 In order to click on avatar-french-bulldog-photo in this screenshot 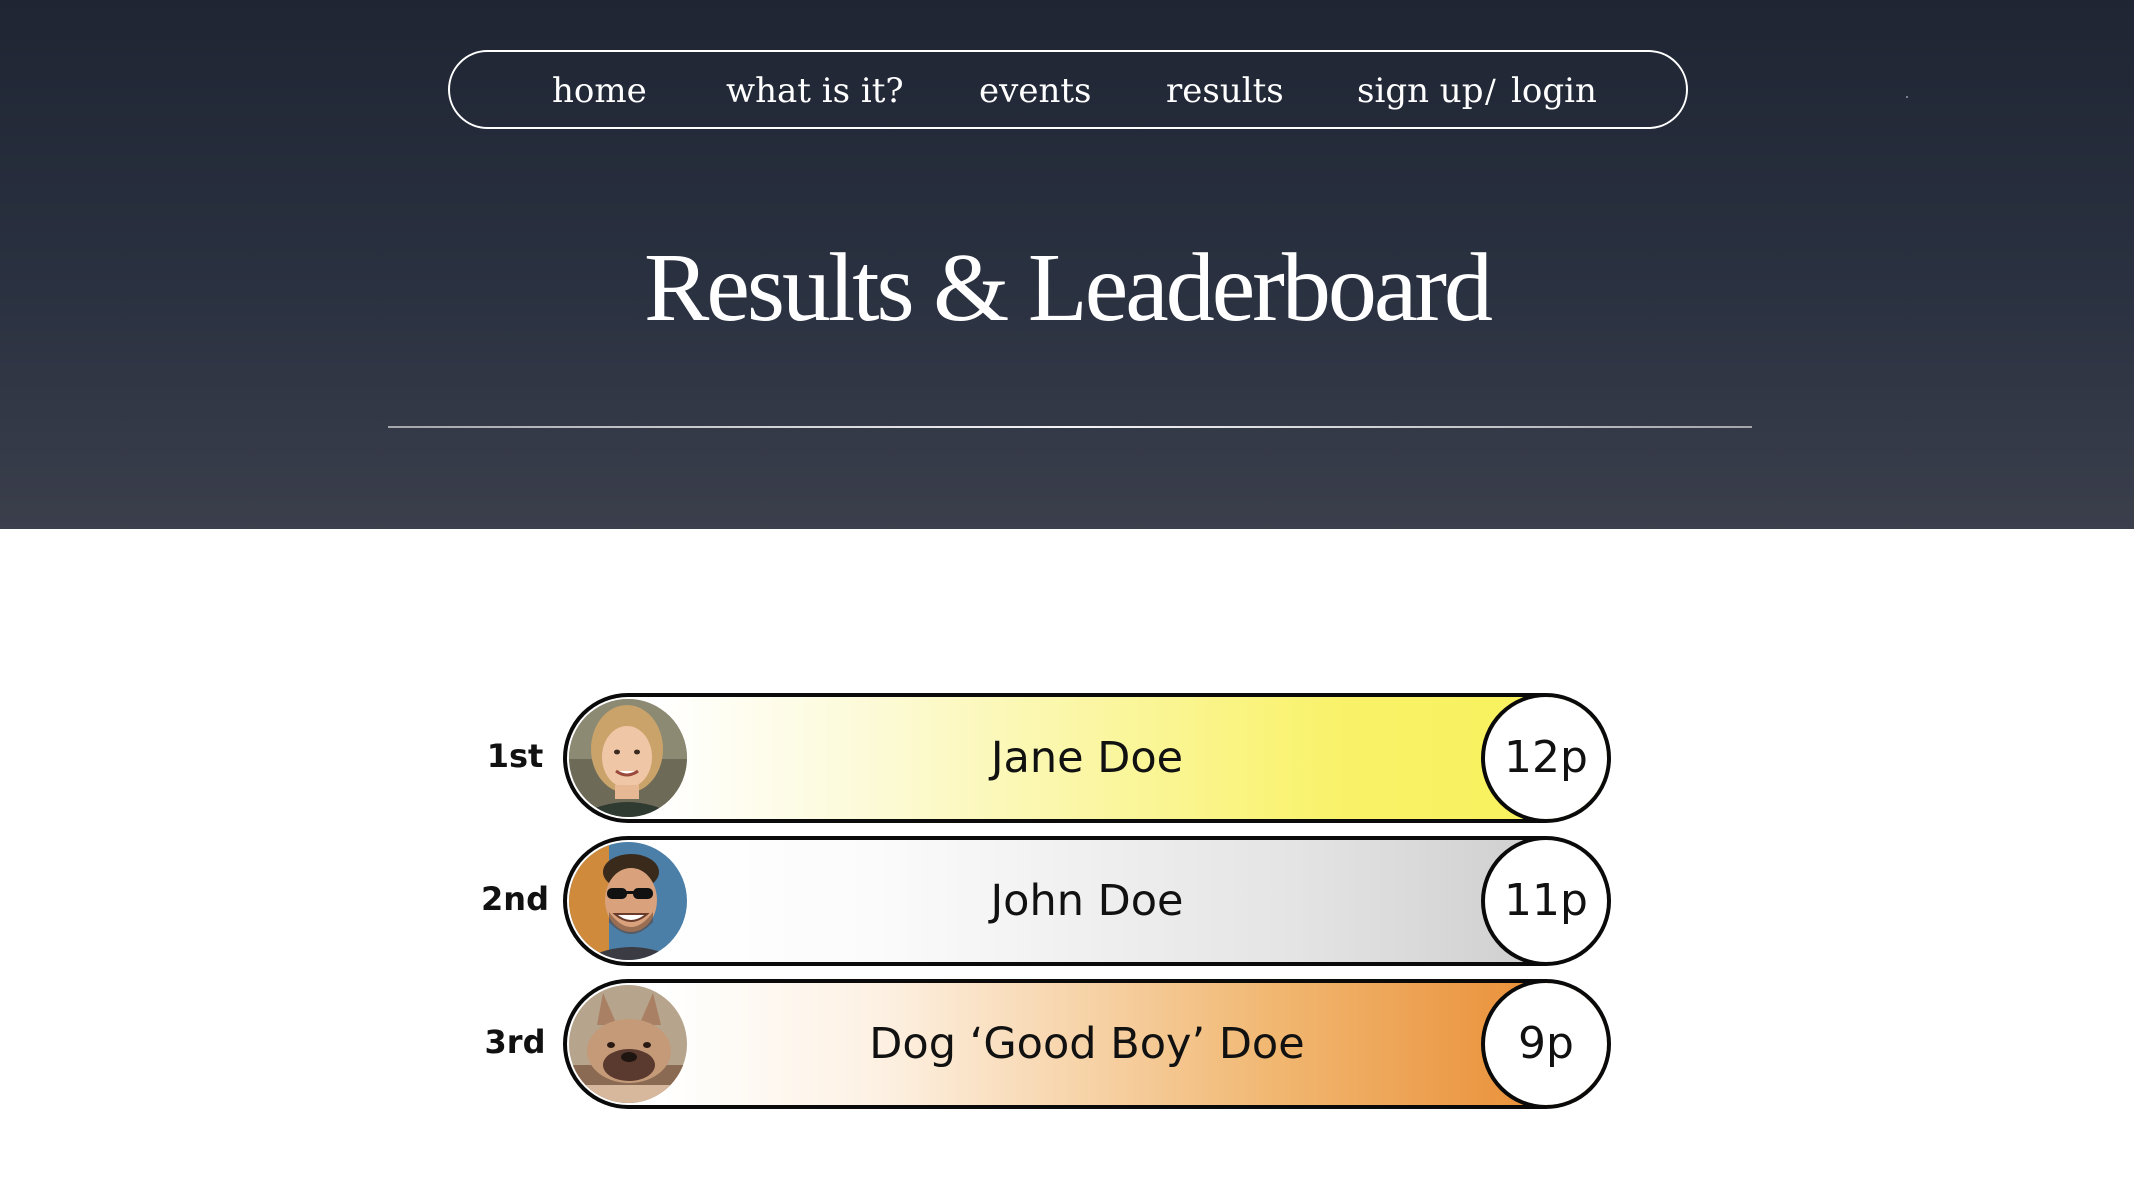, I will do `click(628, 1044)`.